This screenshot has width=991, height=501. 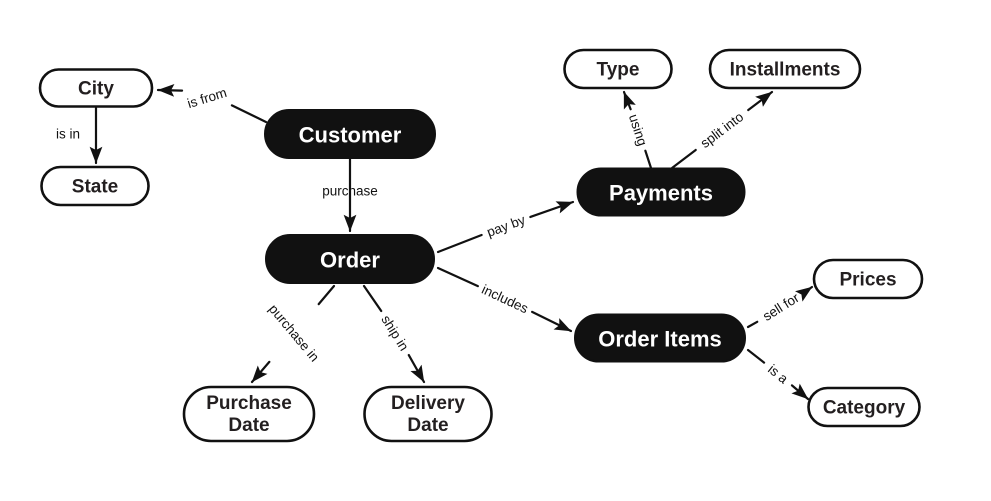 What do you see at coordinates (506, 226) in the screenshot?
I see `edge-label-order-payments: pay by` at bounding box center [506, 226].